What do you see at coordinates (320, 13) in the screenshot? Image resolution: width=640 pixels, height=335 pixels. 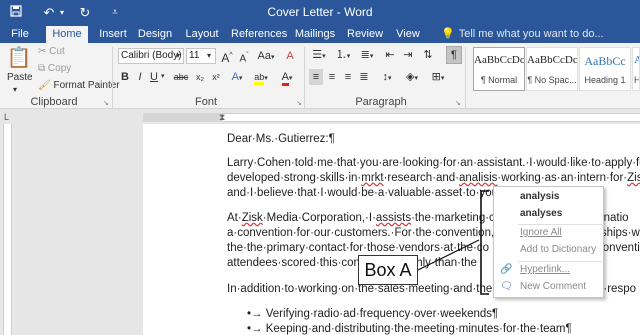 I see `title-bar: ↶ ▾ ↻ ⩡ Cover Letter - Word` at bounding box center [320, 13].